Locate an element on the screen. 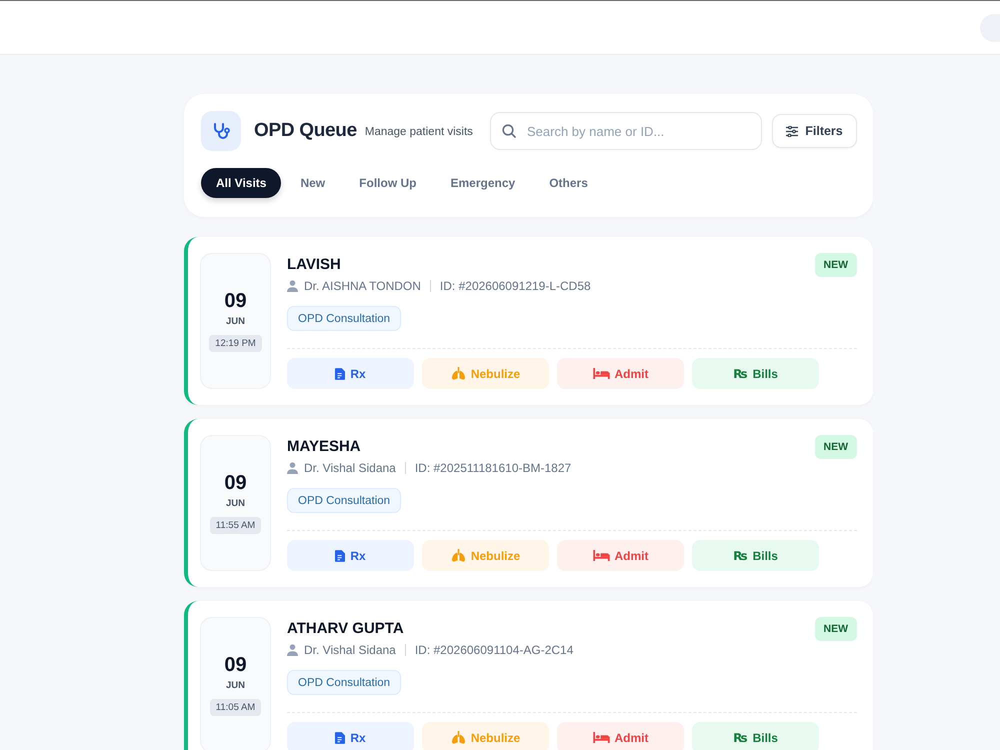  sliders-icon is located at coordinates (792, 131).